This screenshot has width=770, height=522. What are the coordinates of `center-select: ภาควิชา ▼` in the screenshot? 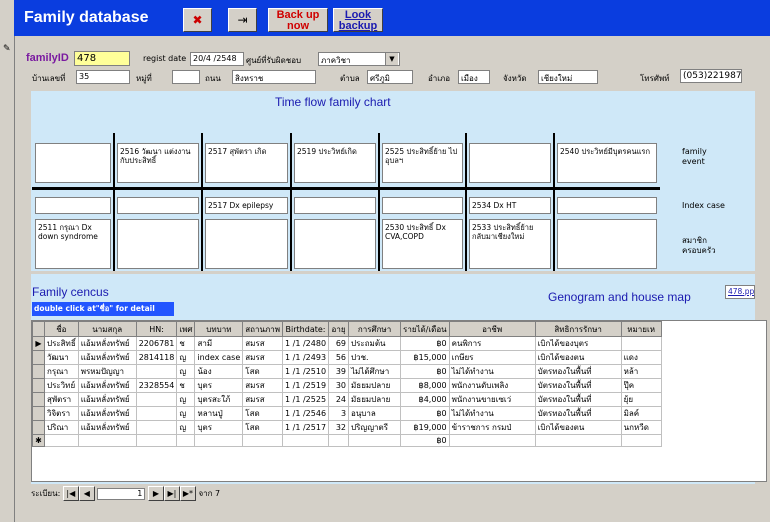 It's located at (359, 59).